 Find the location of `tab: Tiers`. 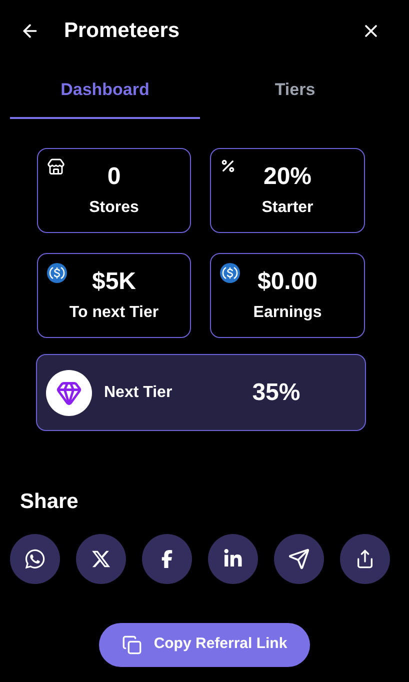

tab: Tiers is located at coordinates (295, 90).